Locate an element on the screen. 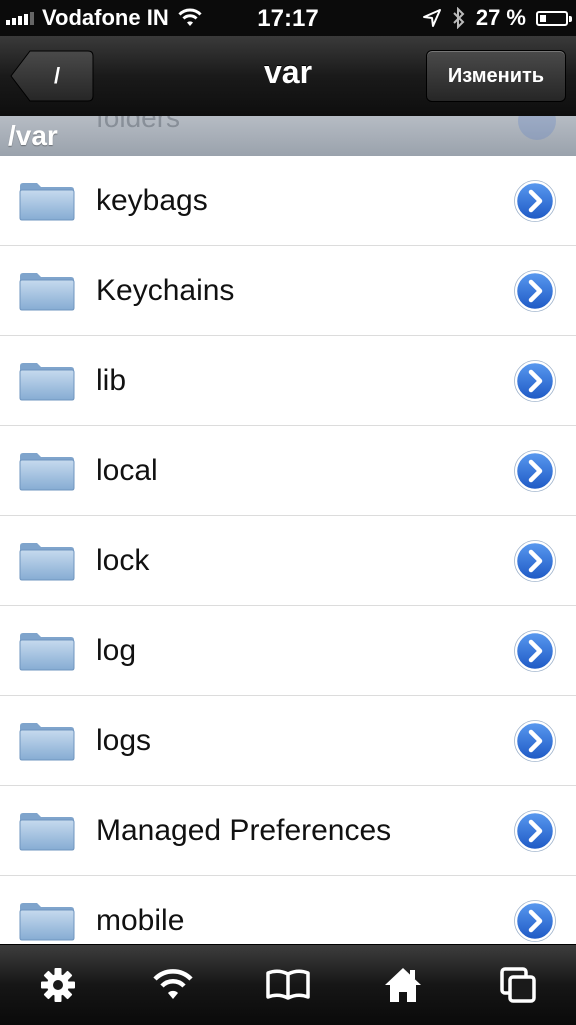 The height and width of the screenshot is (1025, 576). scrolled-row-ghost: folders is located at coordinates (138, 124).